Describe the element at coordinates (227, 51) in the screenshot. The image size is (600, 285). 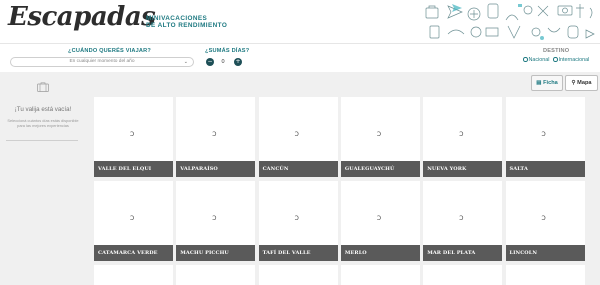
I see `days-label: ¿SUMÁS DÍAS?` at that location.